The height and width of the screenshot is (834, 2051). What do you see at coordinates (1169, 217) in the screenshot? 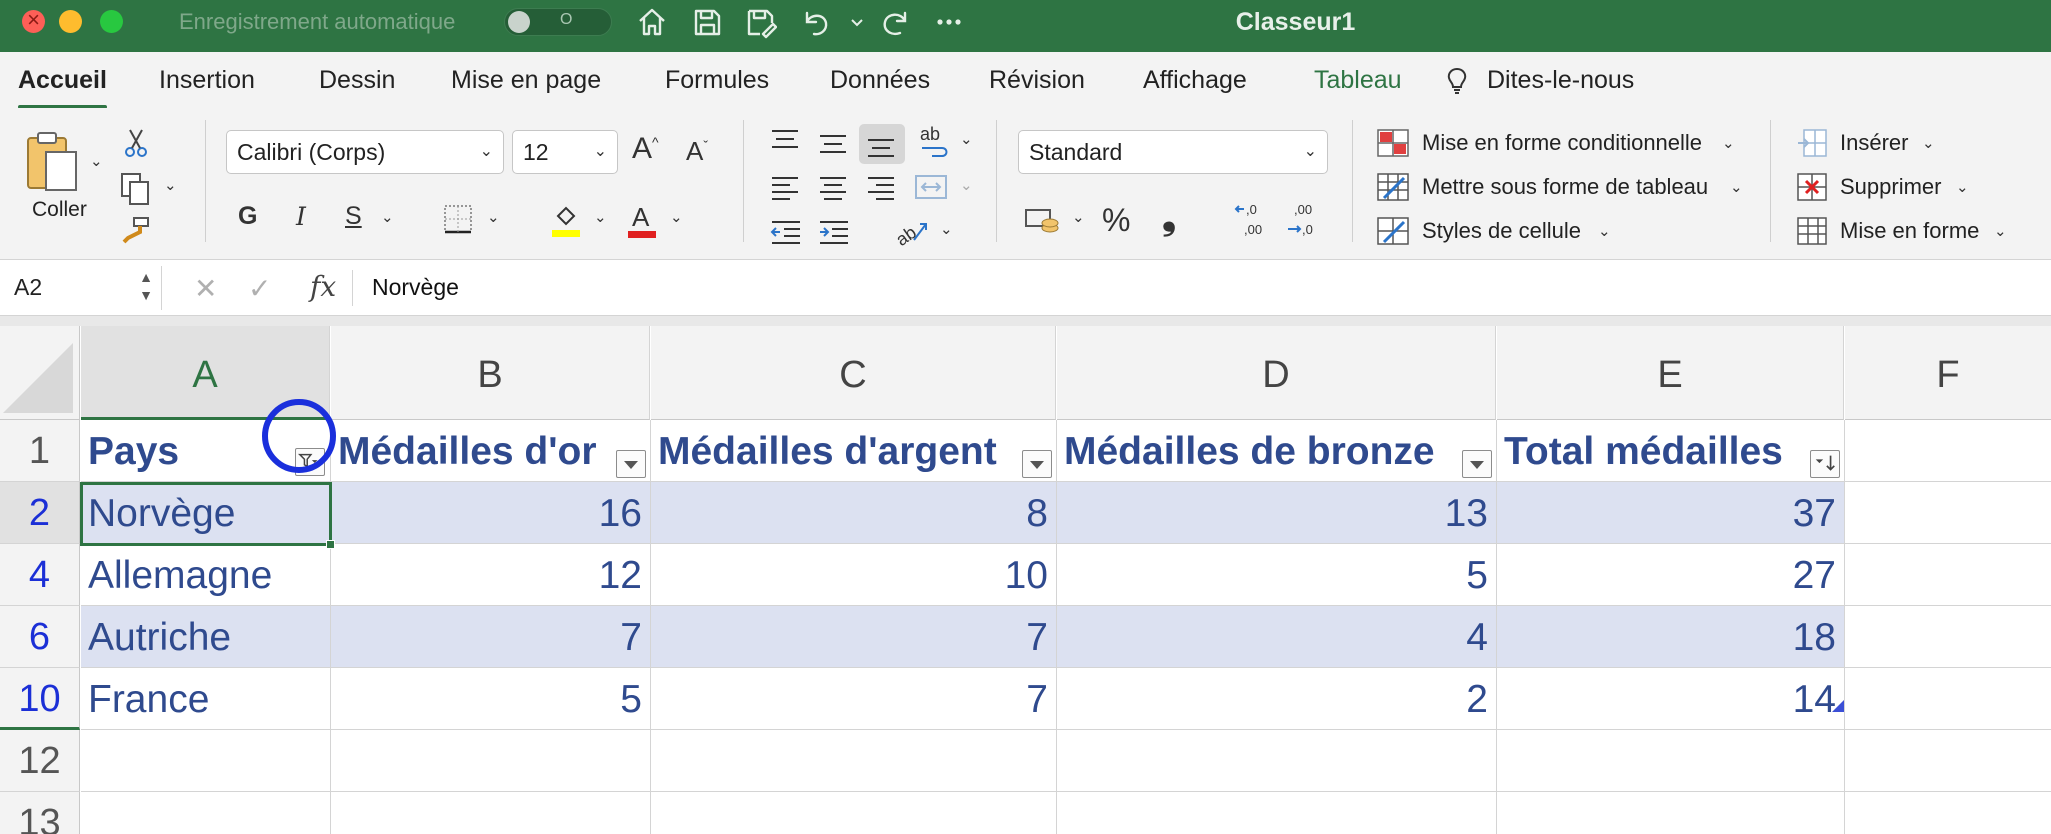
I see `comma-style-button: ❟` at bounding box center [1169, 217].